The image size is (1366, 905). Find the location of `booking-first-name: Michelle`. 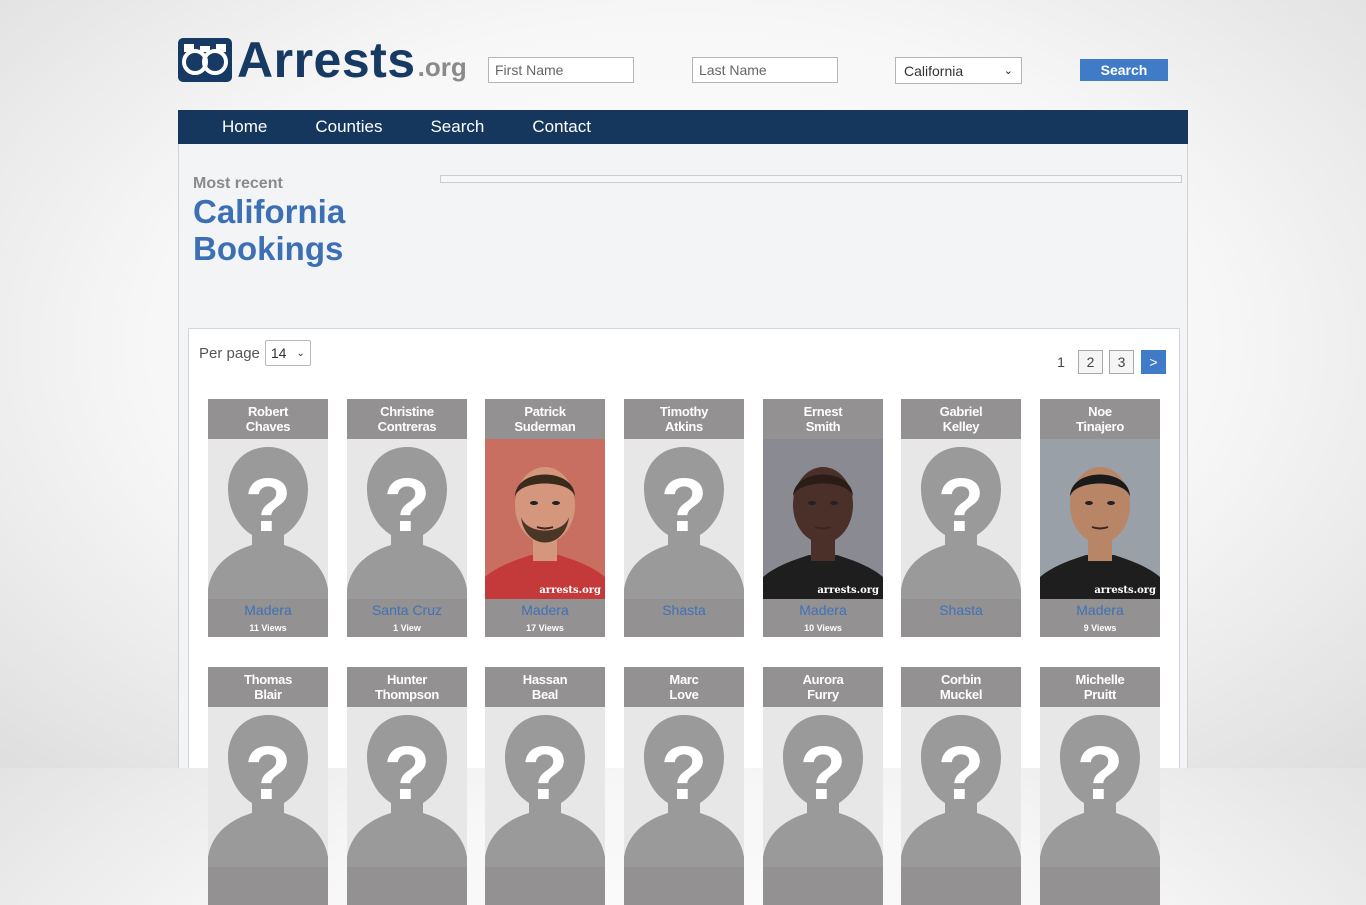

booking-first-name: Michelle is located at coordinates (1100, 679).